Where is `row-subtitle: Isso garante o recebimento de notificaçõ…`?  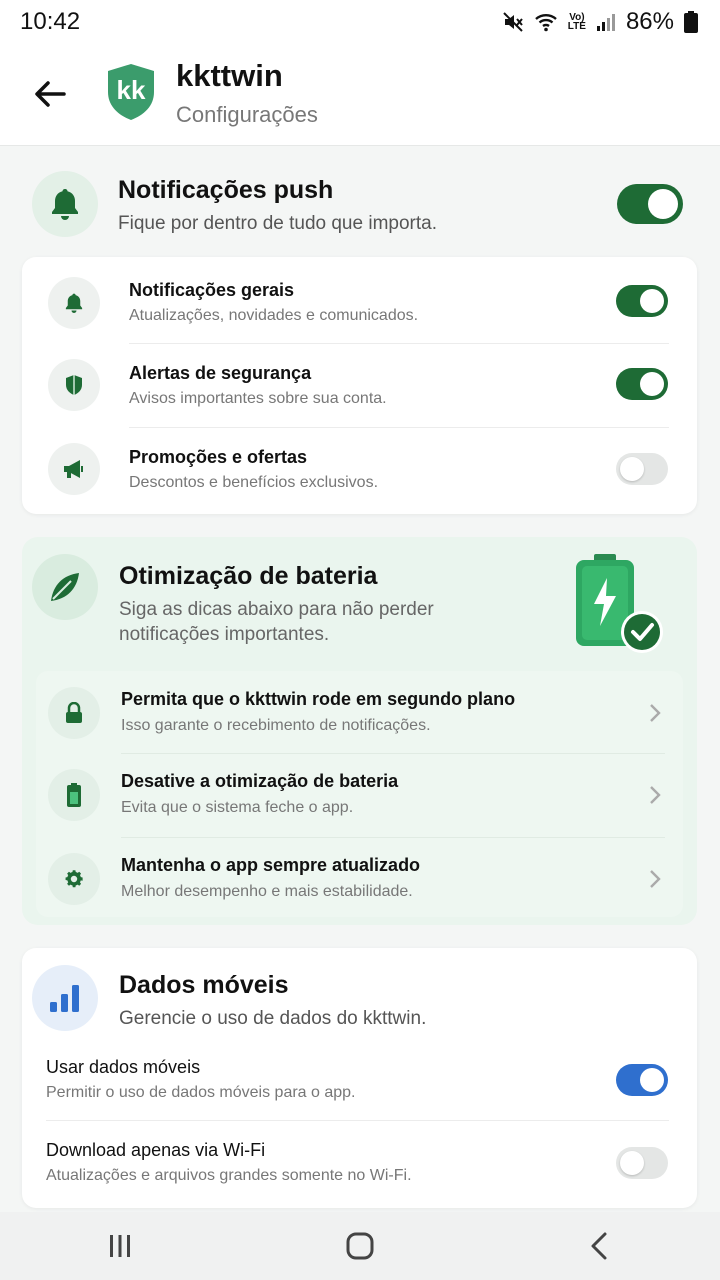 row-subtitle: Isso garante o recebimento de notificaçõ… is located at coordinates (276, 725).